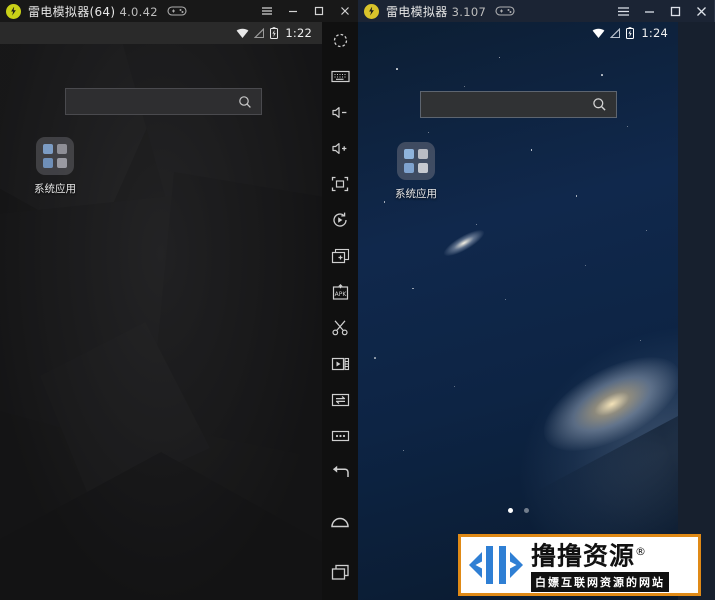 The height and width of the screenshot is (600, 715). What do you see at coordinates (161, 33) in the screenshot?
I see `status-bar-left: 1:22` at bounding box center [161, 33].